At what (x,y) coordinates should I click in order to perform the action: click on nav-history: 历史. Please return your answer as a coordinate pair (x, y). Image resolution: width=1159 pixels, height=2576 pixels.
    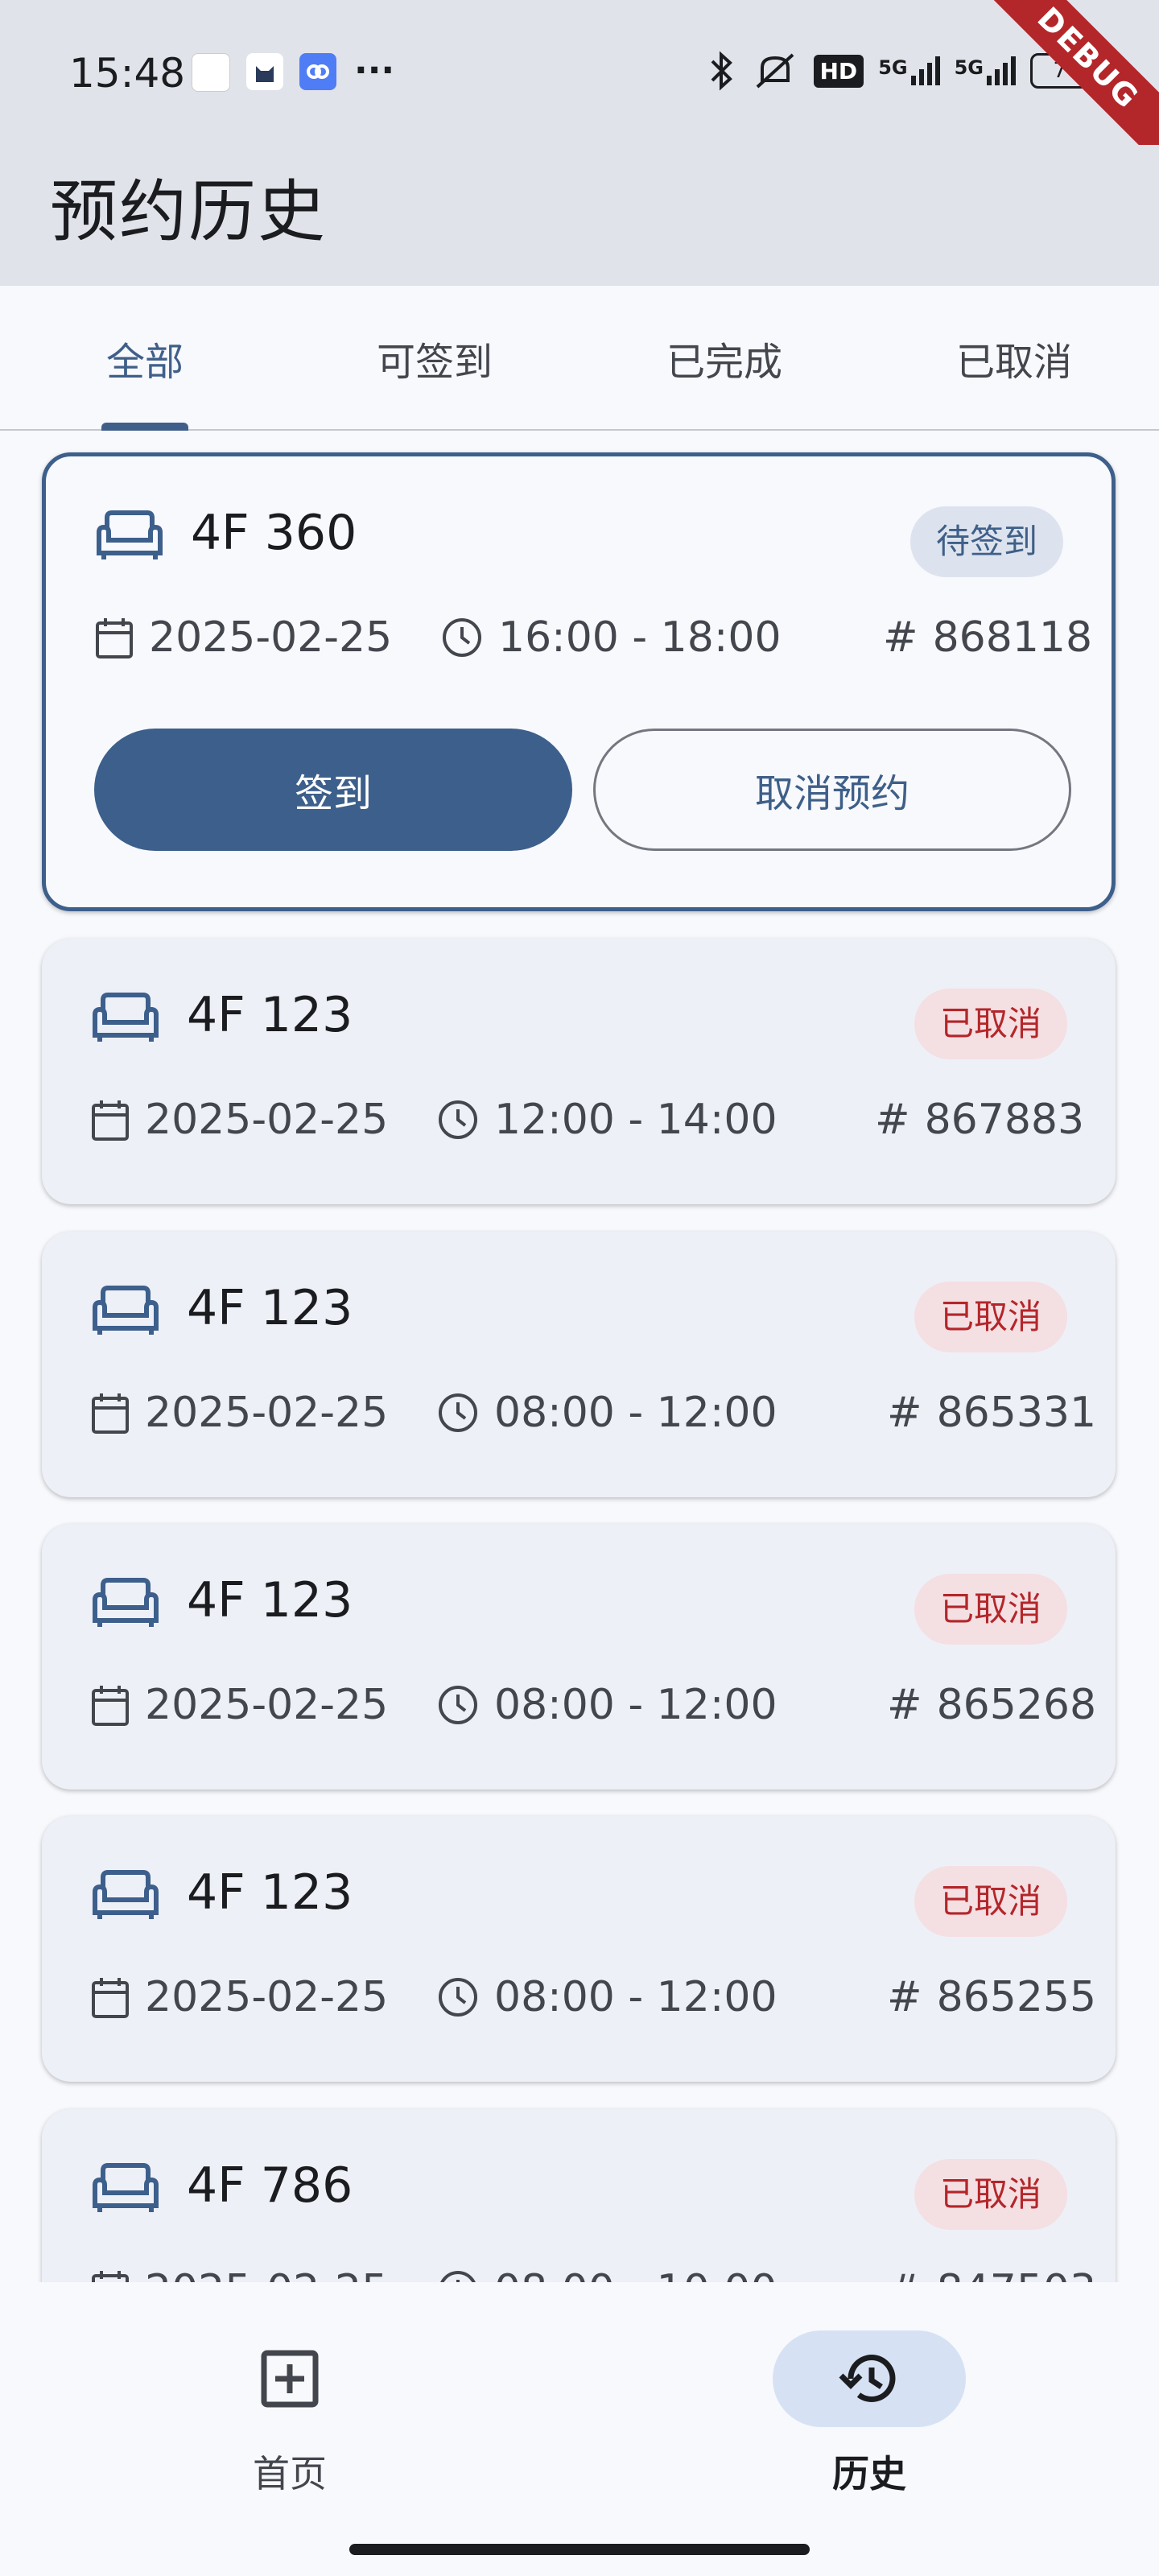
    Looking at the image, I should click on (869, 2414).